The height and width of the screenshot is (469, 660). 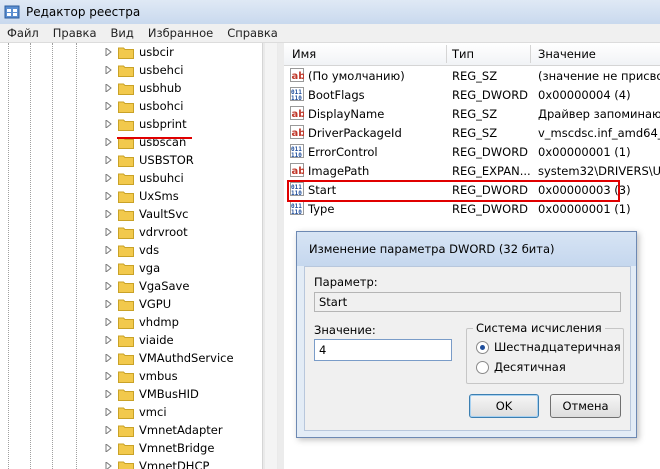 What do you see at coordinates (145, 142) in the screenshot?
I see `tree-item: usbscan` at bounding box center [145, 142].